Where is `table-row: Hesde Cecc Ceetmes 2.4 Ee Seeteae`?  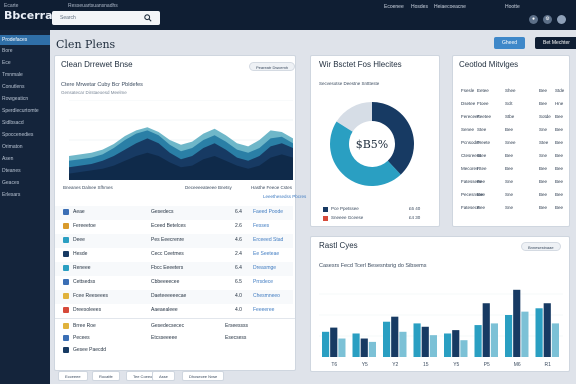
table-row: Hesde Cecc Ceetmes 2.4 Ee Seeteae is located at coordinates (174, 255).